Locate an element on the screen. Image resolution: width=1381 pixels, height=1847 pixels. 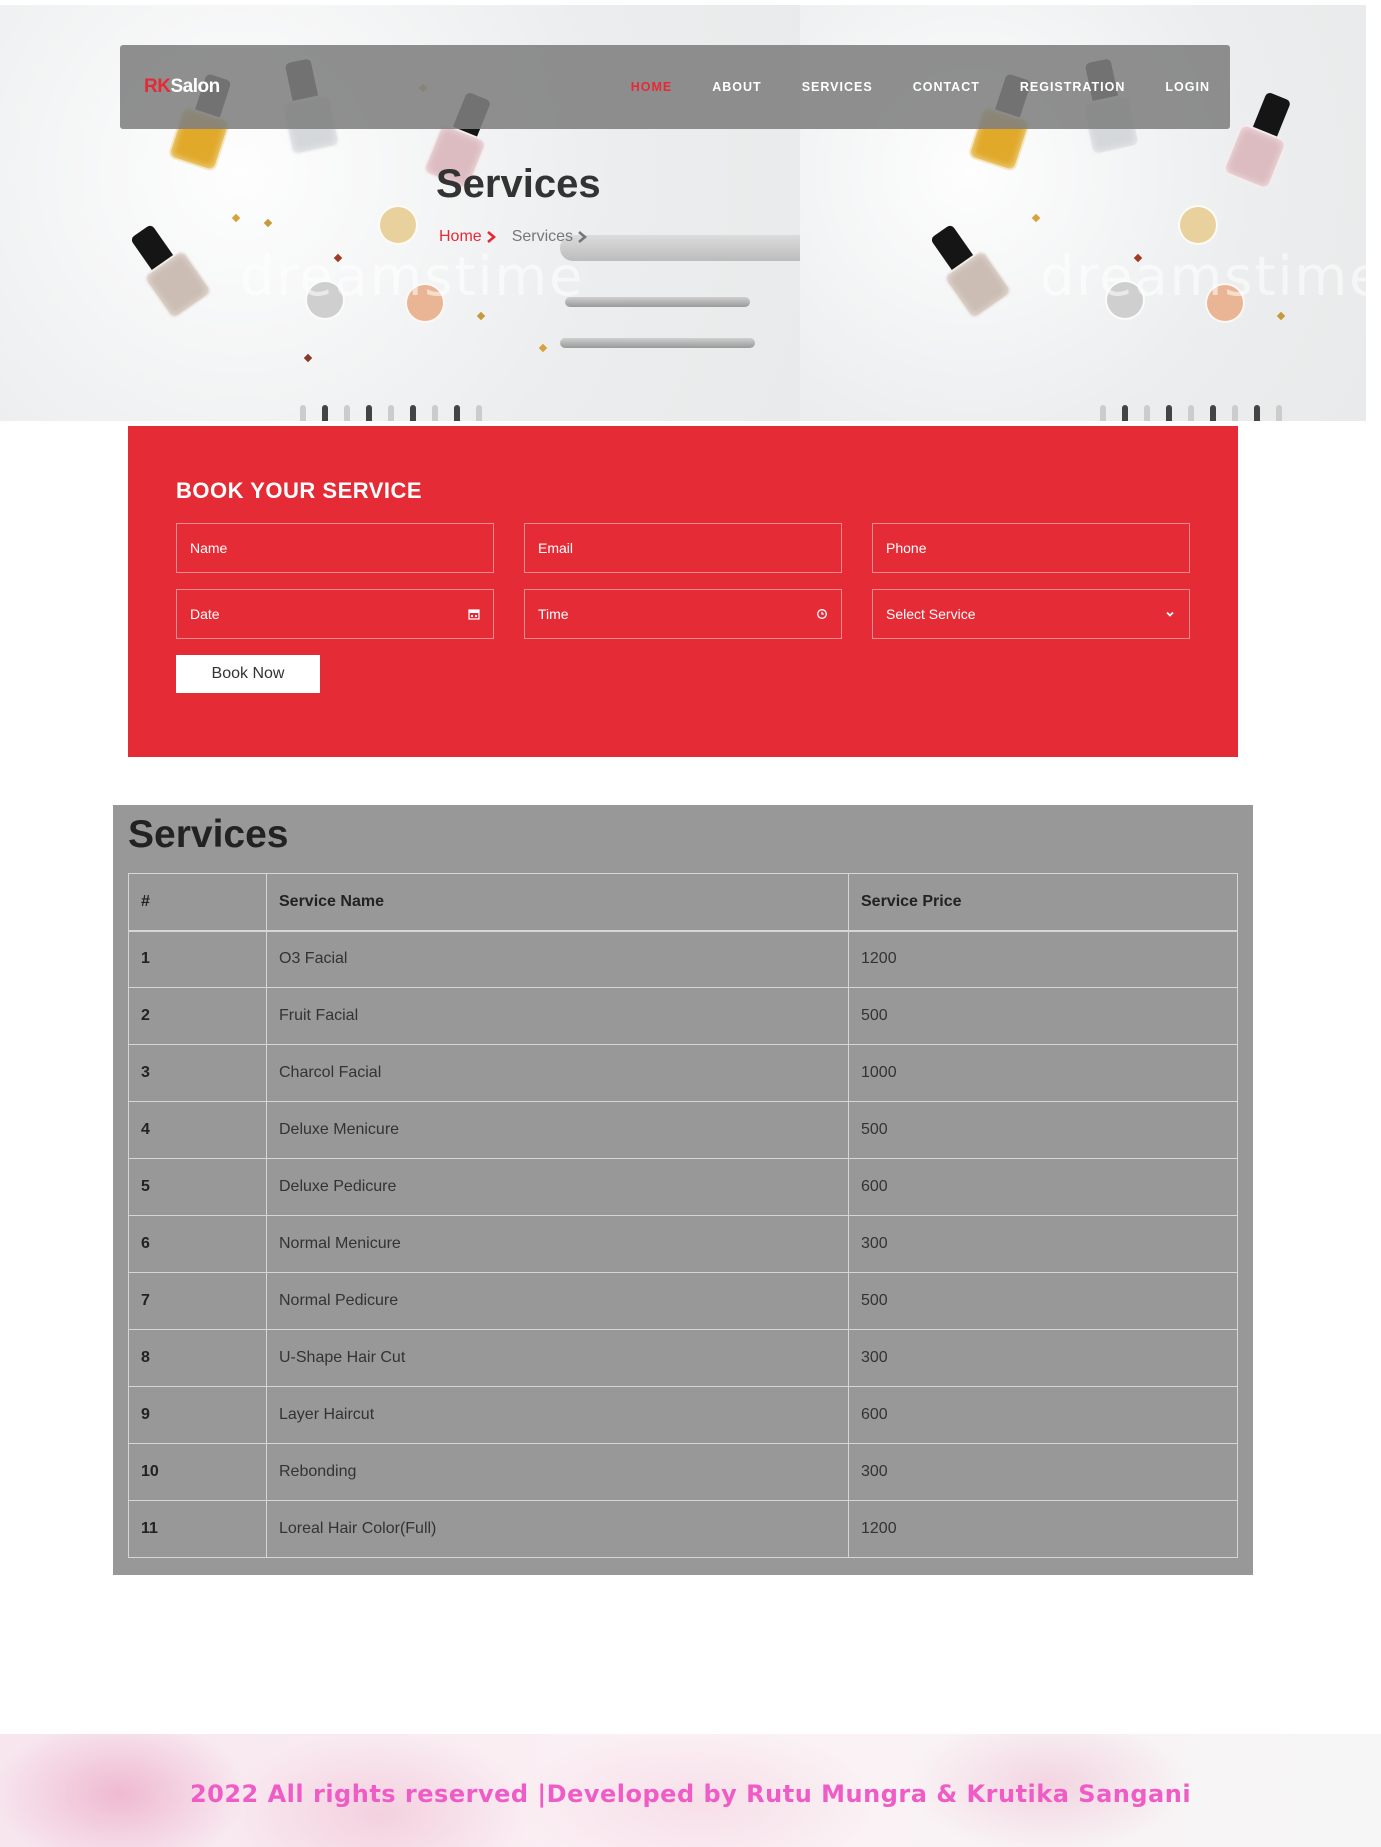
email-field-placeholder: Email is located at coordinates (556, 548).